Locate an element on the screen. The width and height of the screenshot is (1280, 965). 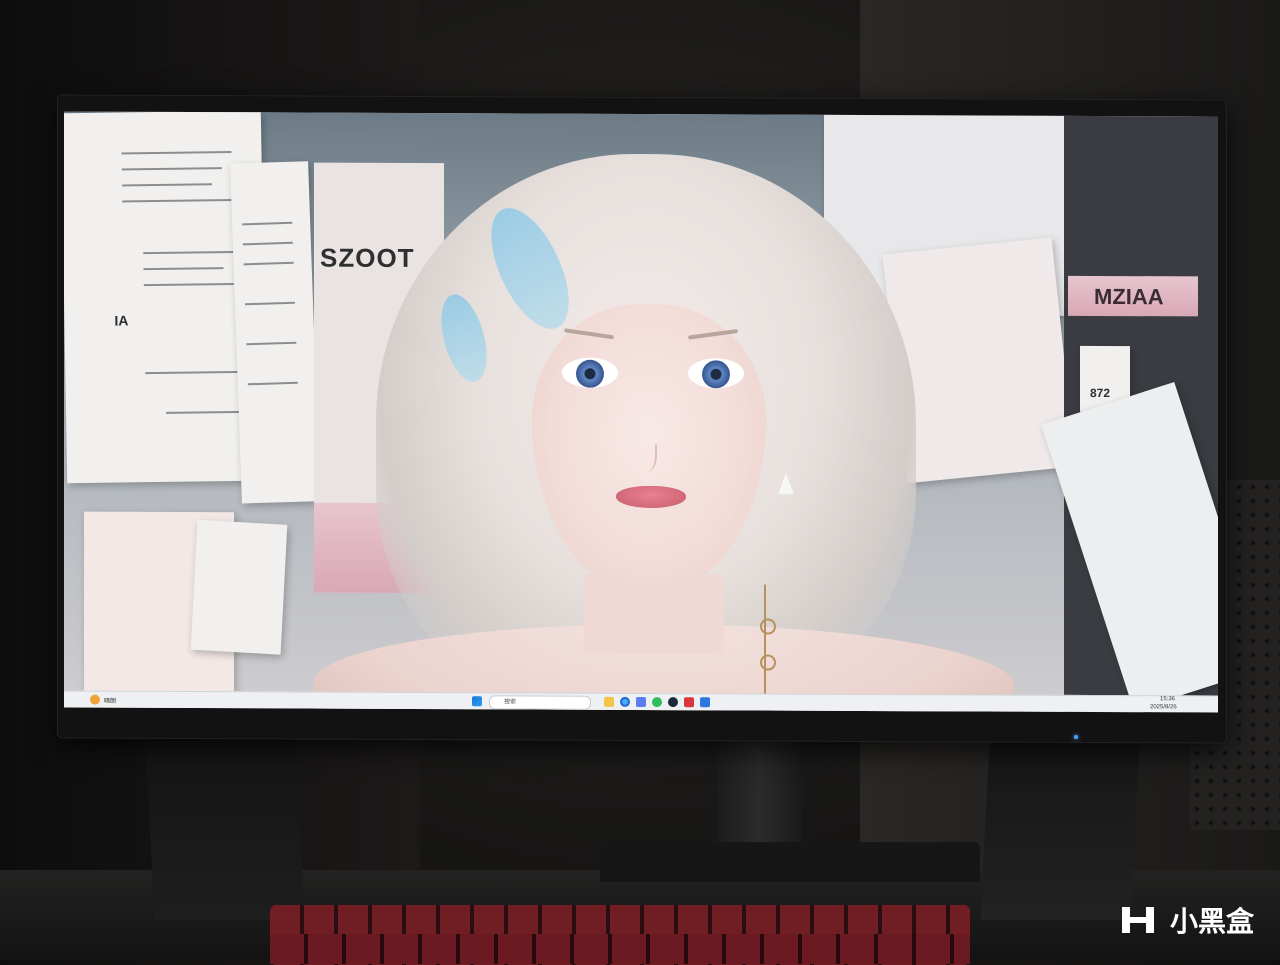
monitor-stand-base is located at coordinates (790, 862).